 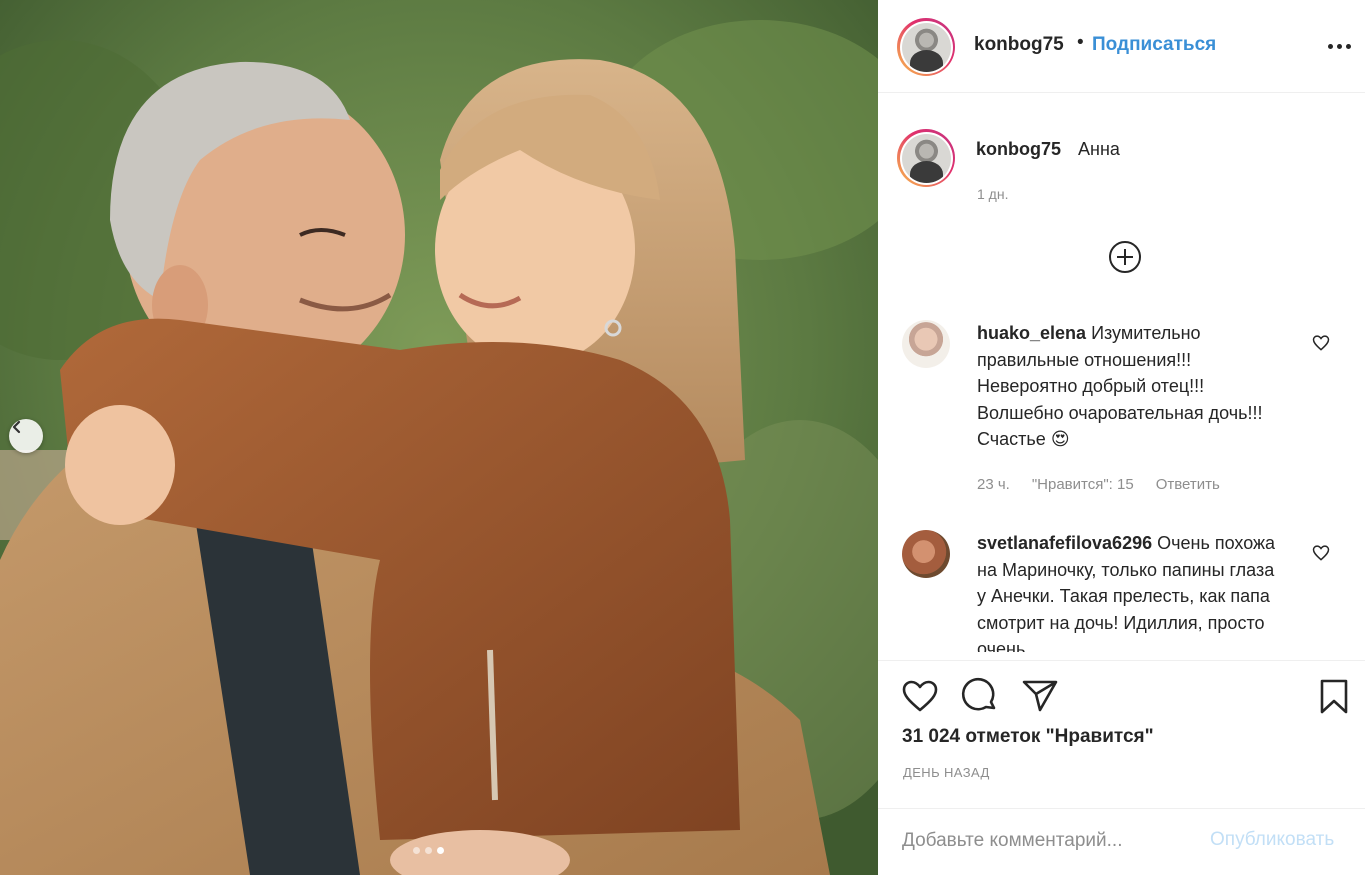 What do you see at coordinates (1125, 257) in the screenshot?
I see `plus-circle-icon` at bounding box center [1125, 257].